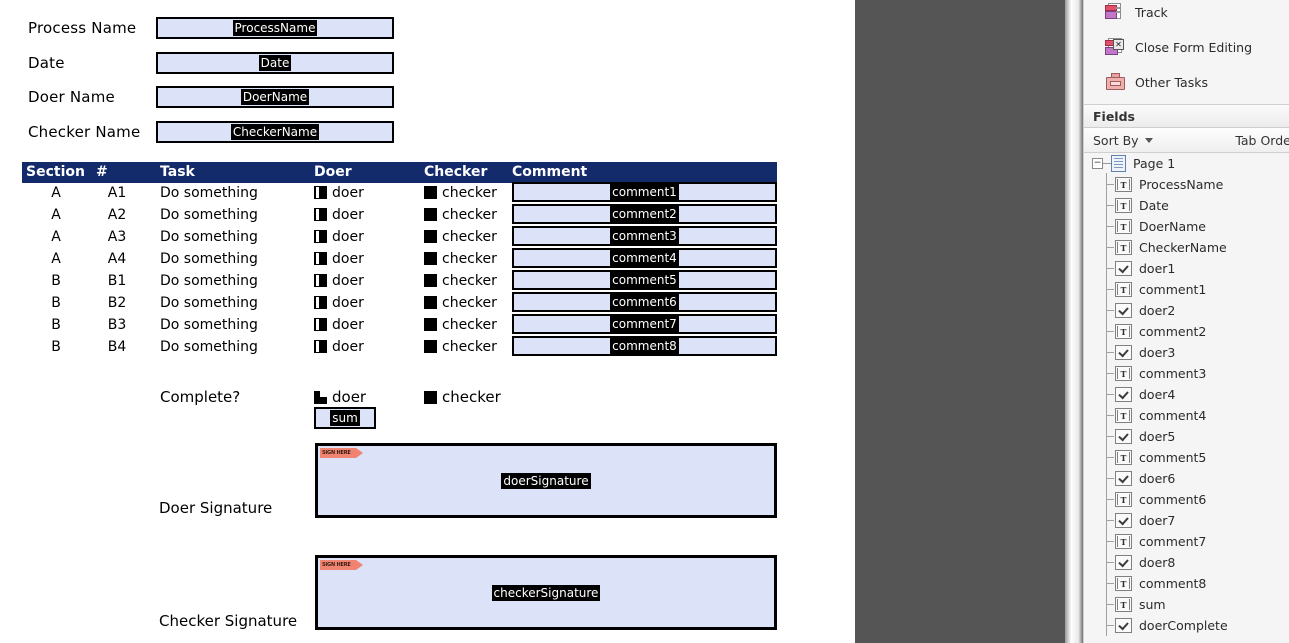 The height and width of the screenshot is (643, 1289). I want to click on tree-item-checkername: T CheckerName, so click(1186, 247).